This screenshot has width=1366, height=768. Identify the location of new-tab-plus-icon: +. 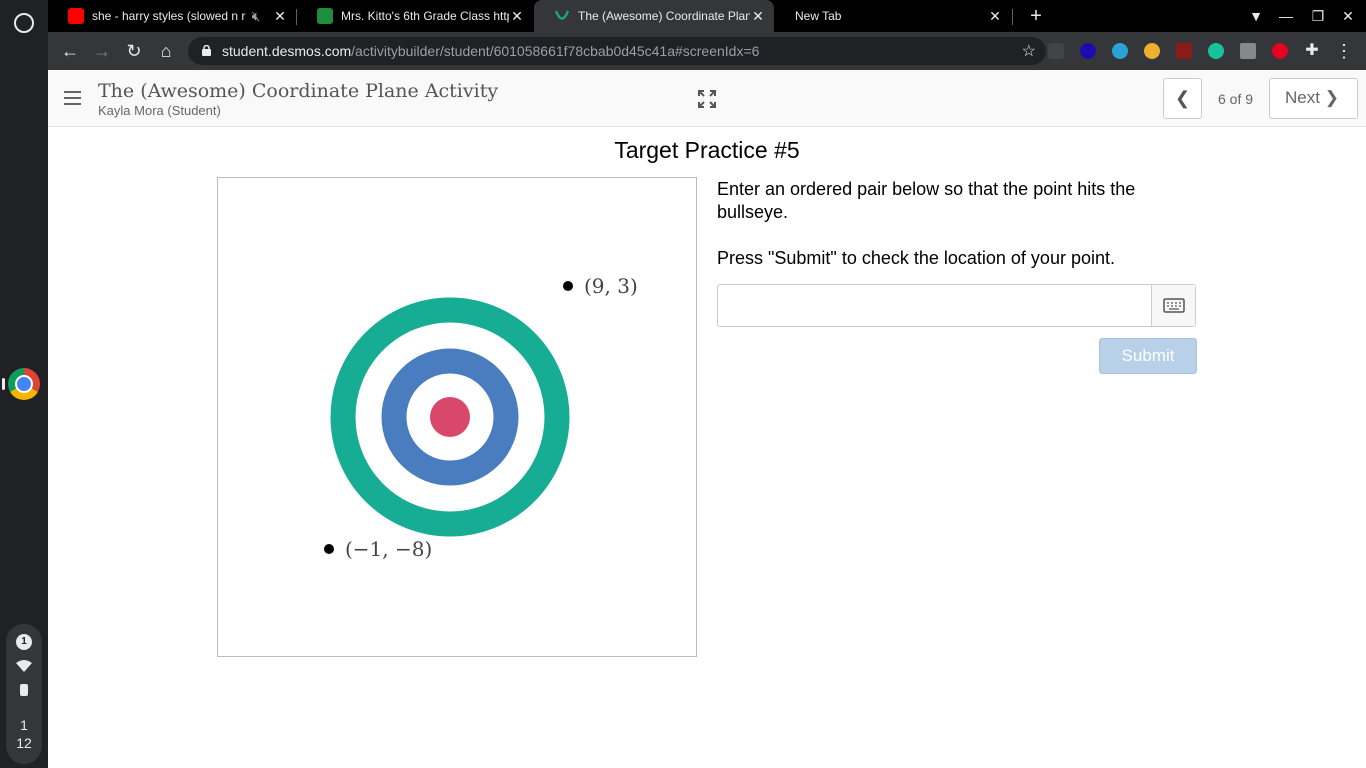
(1036, 16).